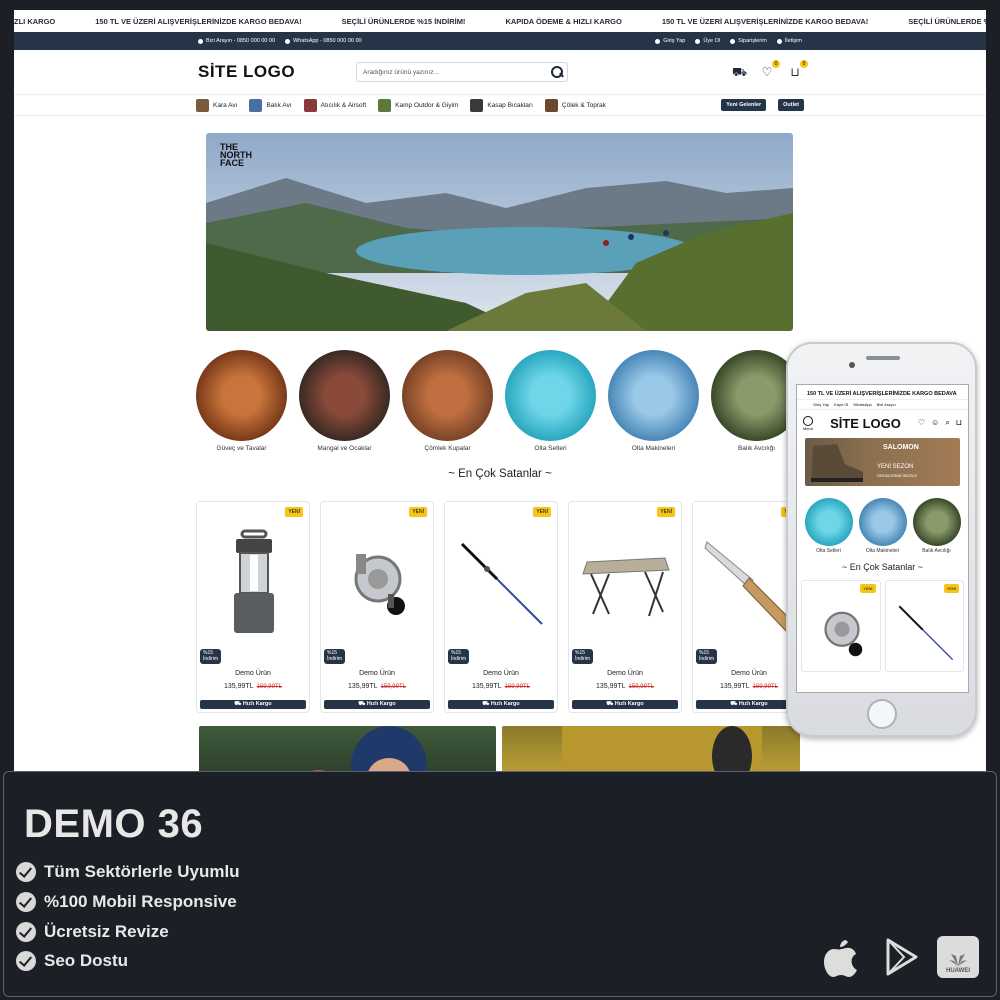 This screenshot has width=1000, height=1000. What do you see at coordinates (363, 686) in the screenshot?
I see `price-current: 135,99TL` at bounding box center [363, 686].